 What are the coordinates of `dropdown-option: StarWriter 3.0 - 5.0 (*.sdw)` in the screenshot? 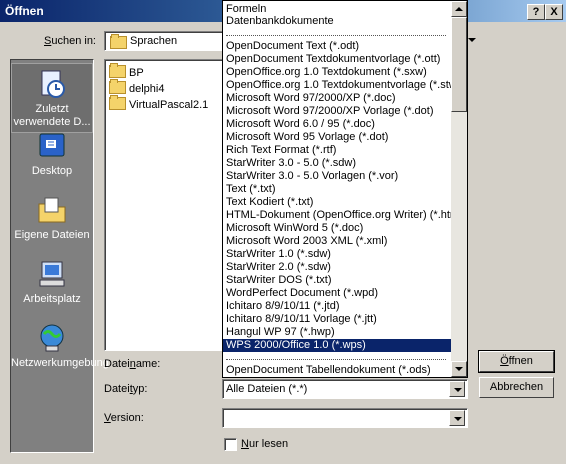 It's located at (291, 163).